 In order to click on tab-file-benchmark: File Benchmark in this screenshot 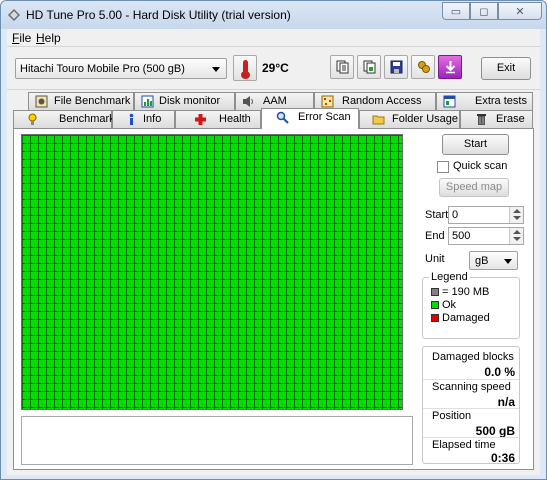, I will do `click(81, 101)`.